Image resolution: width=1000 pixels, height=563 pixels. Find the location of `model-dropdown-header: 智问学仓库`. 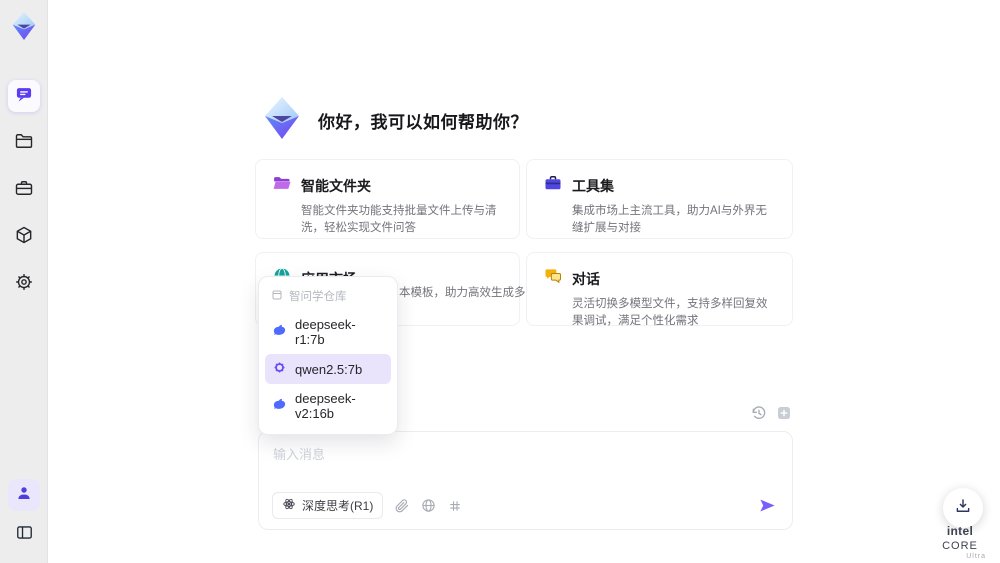

model-dropdown-header: 智问学仓库 is located at coordinates (328, 297).